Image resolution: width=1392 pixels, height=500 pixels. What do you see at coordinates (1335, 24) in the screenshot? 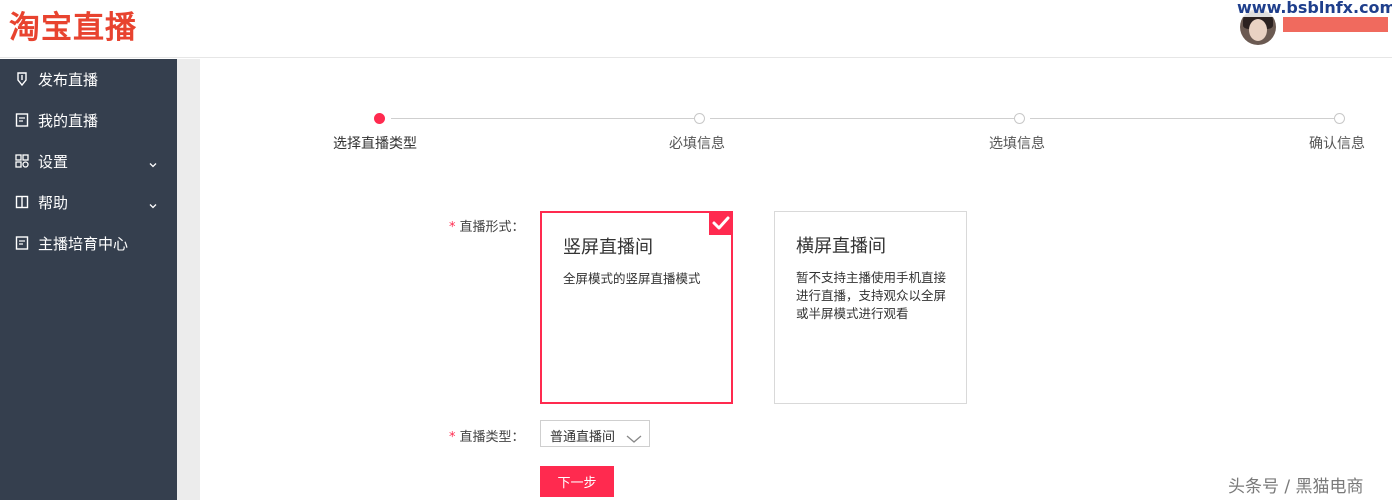
I see `username-redacted` at bounding box center [1335, 24].